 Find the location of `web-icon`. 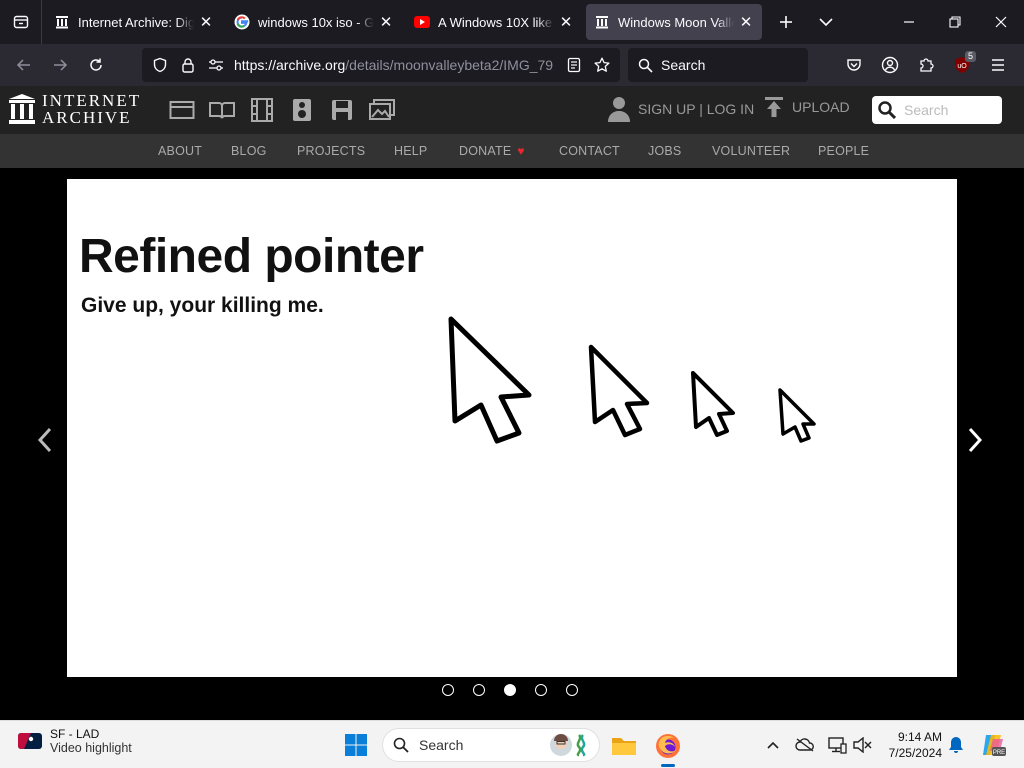

web-icon is located at coordinates (182, 110).